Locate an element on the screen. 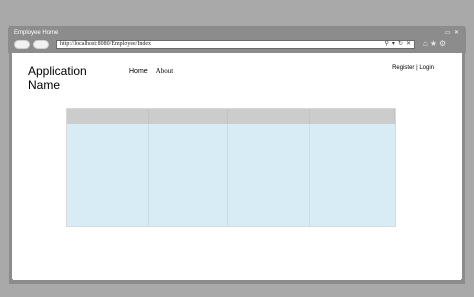 This screenshot has height=297, width=474. nav-home-link: Home is located at coordinates (138, 71).